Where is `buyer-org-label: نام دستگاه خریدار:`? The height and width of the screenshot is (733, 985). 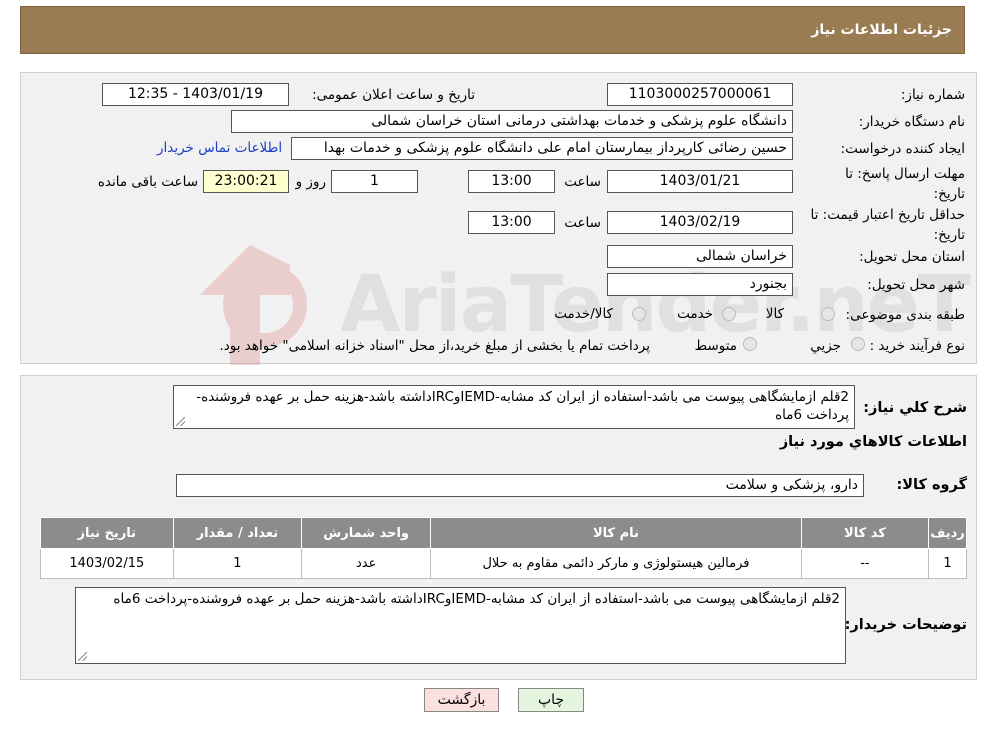
buyer-org-label: نام دستگاه خریدار: is located at coordinates (911, 122).